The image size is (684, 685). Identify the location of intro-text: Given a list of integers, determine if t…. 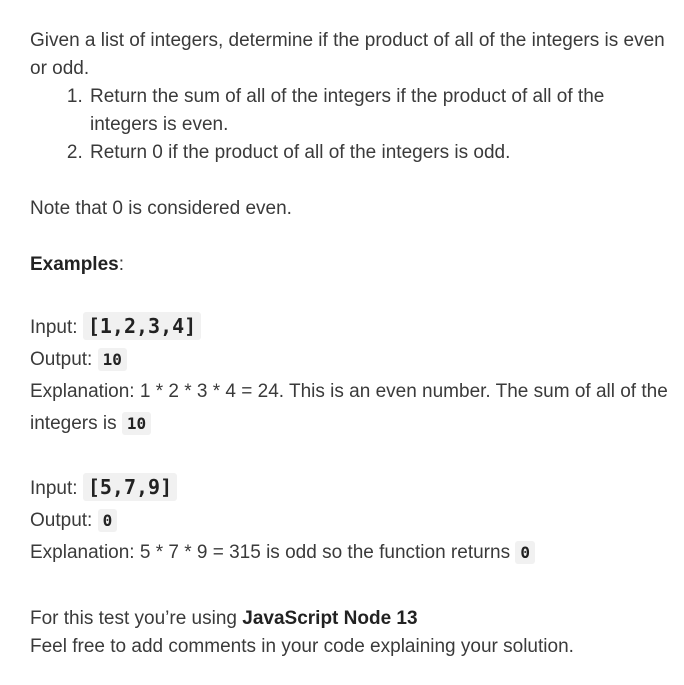
(347, 54).